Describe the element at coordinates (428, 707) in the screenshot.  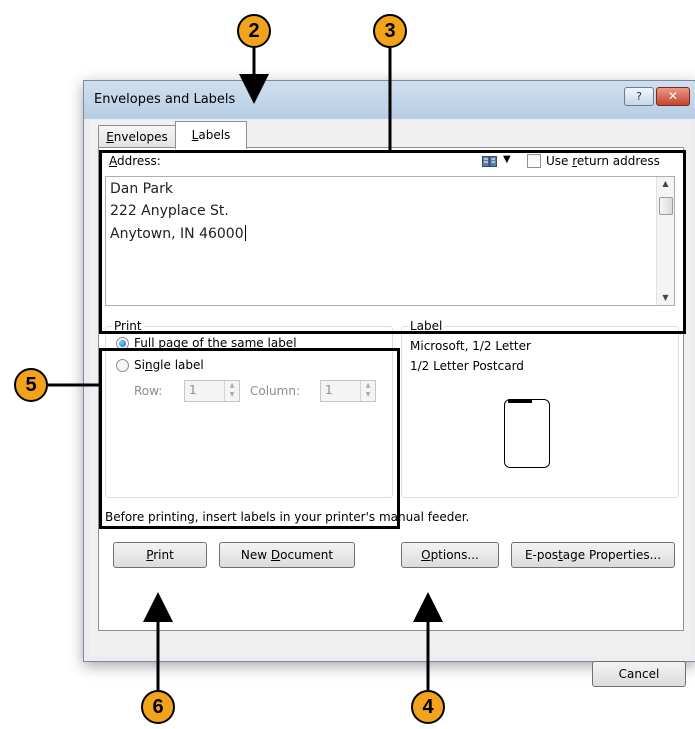
I see `callout-4: 4` at that location.